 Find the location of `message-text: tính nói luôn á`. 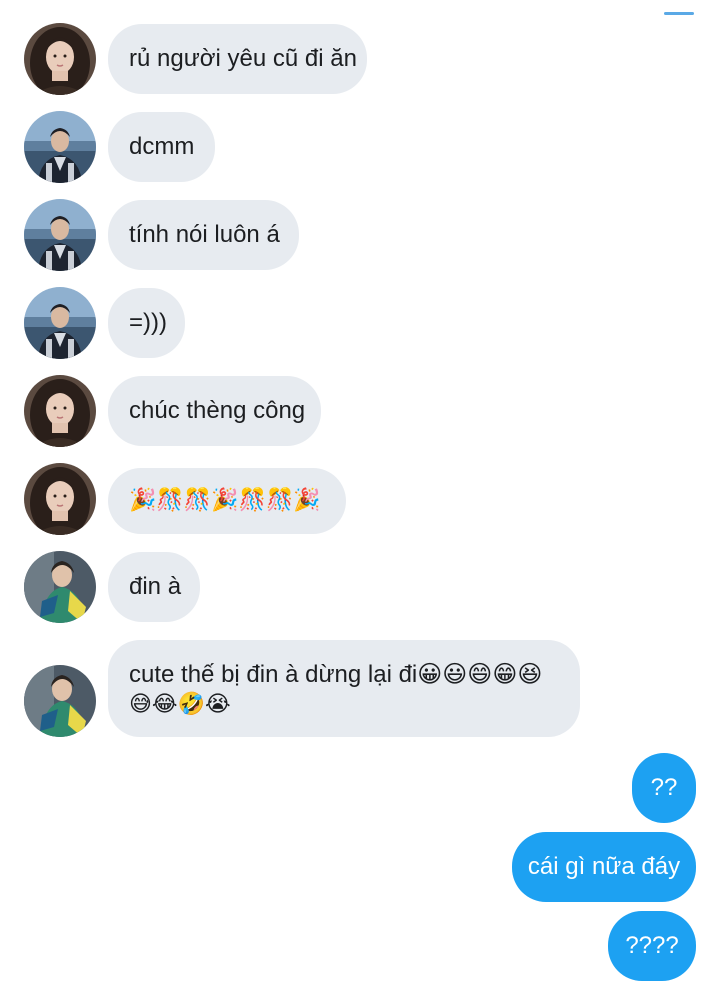

message-text: tính nói luôn á is located at coordinates (204, 234).